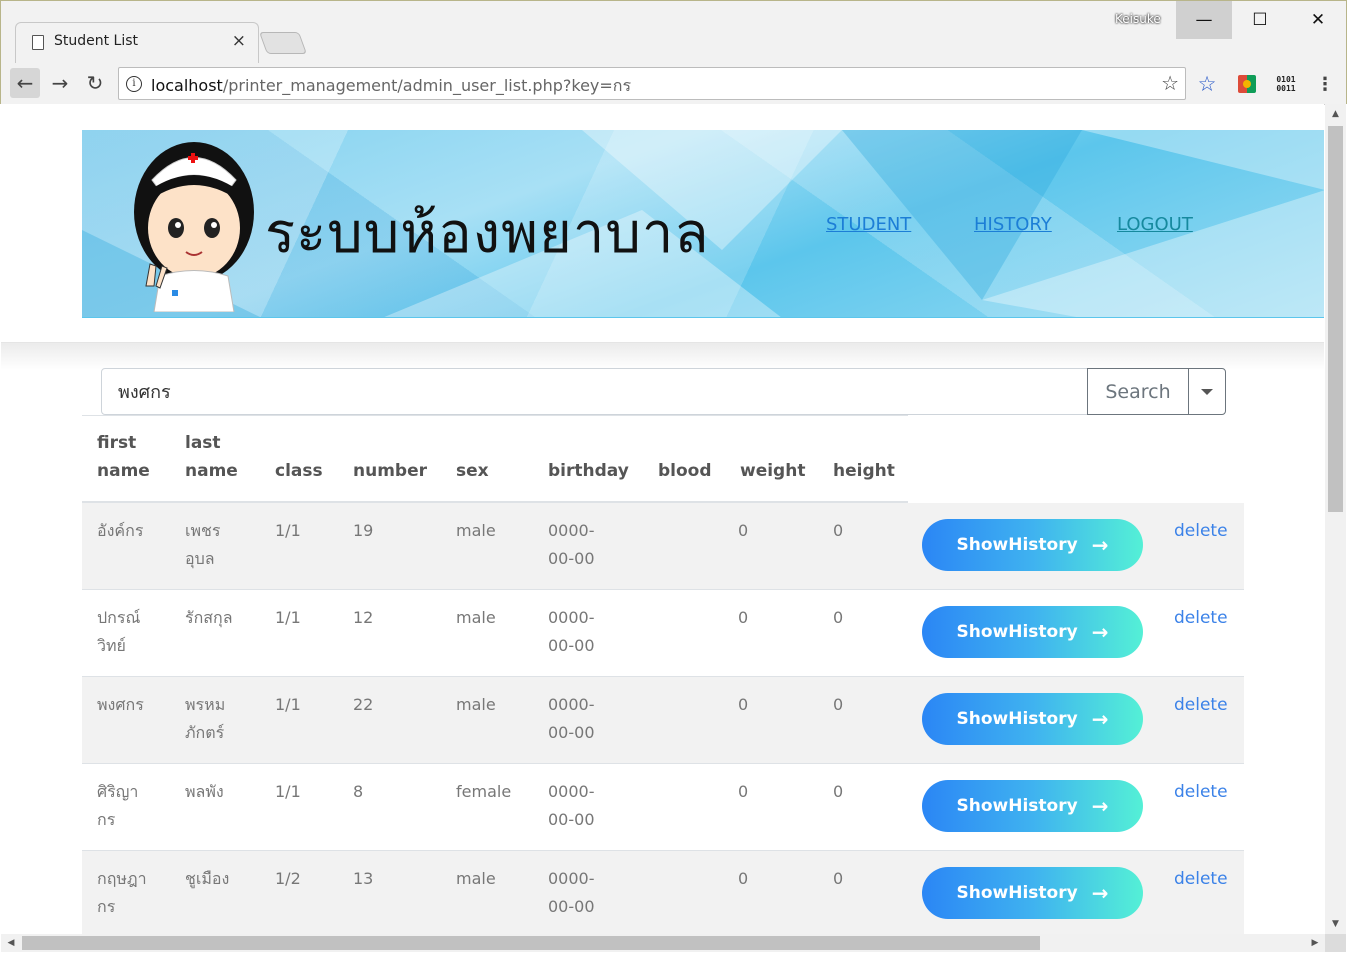 The height and width of the screenshot is (953, 1347). Describe the element at coordinates (1260, 20) in the screenshot. I see `maximize-button: ☐` at that location.